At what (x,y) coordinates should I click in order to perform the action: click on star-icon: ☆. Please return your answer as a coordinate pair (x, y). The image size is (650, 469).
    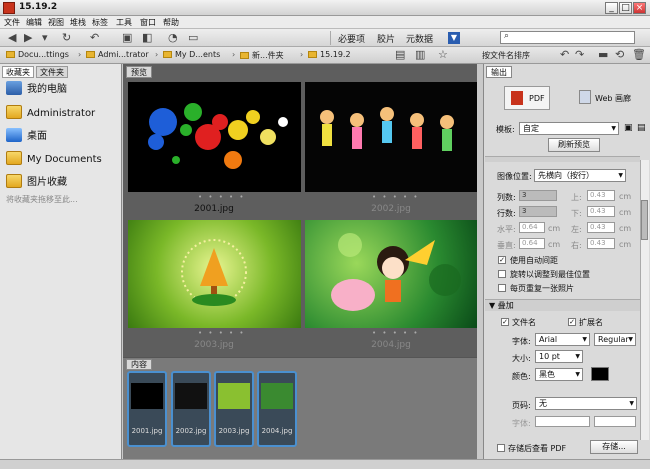
    Looking at the image, I should click on (443, 55).